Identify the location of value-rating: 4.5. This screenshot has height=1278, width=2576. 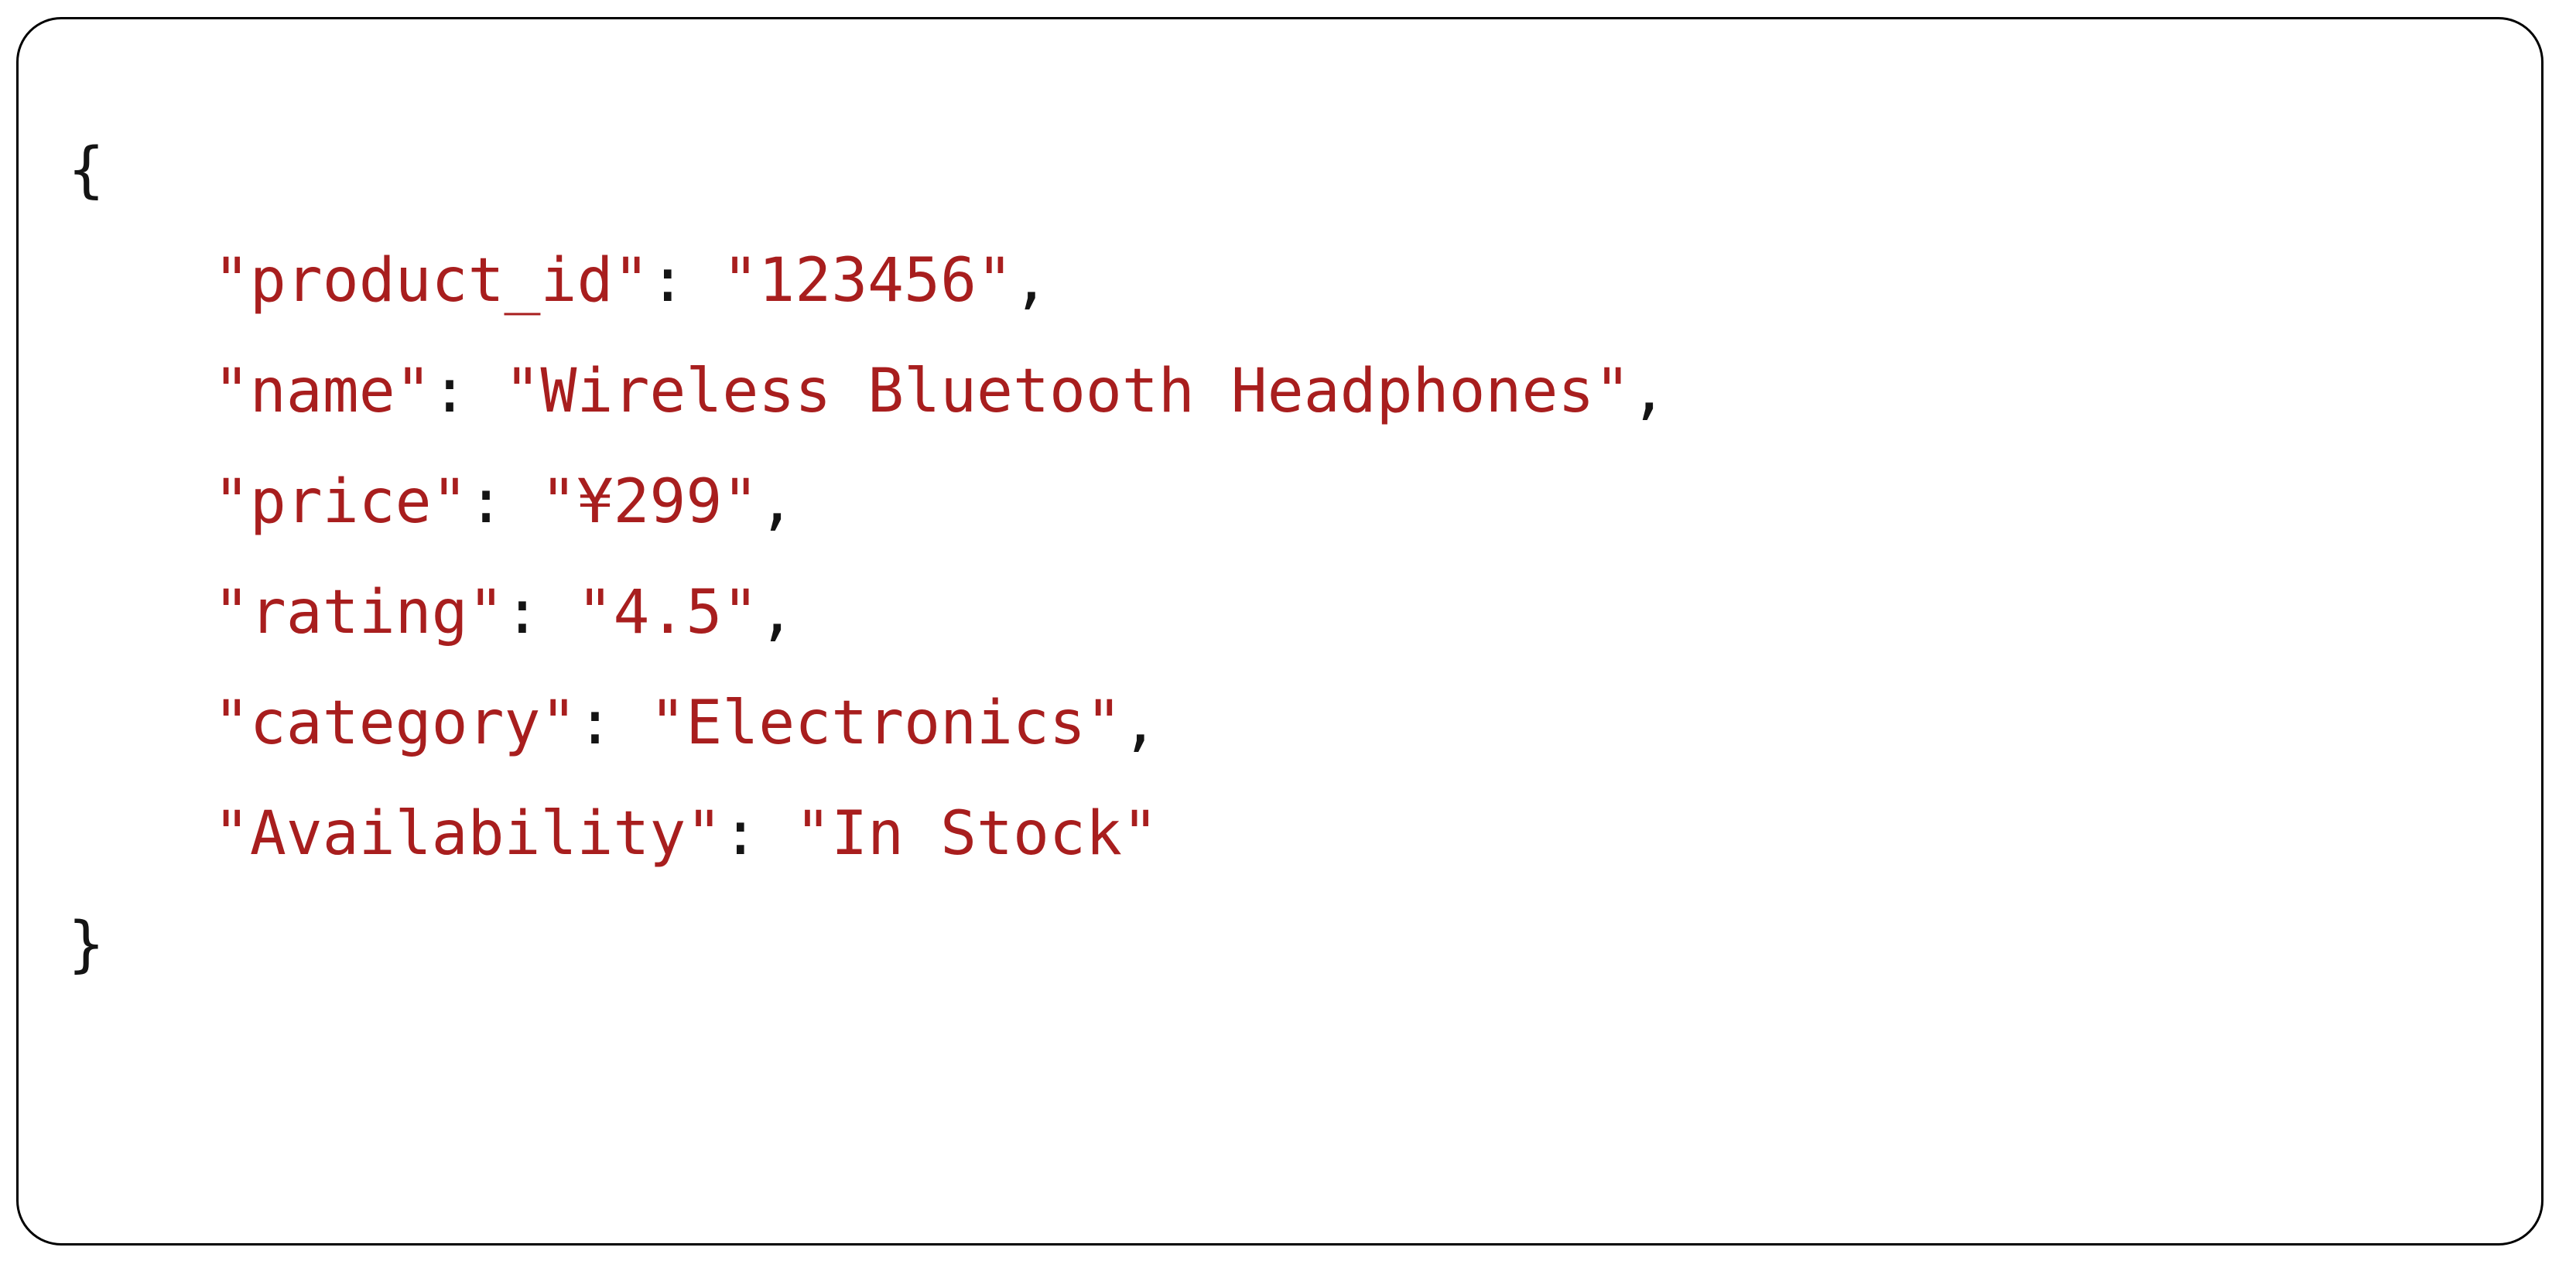
(668, 613).